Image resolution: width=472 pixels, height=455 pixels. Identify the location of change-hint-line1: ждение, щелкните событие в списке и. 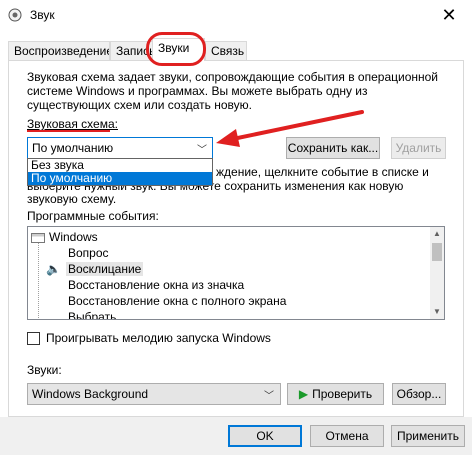
(322, 172).